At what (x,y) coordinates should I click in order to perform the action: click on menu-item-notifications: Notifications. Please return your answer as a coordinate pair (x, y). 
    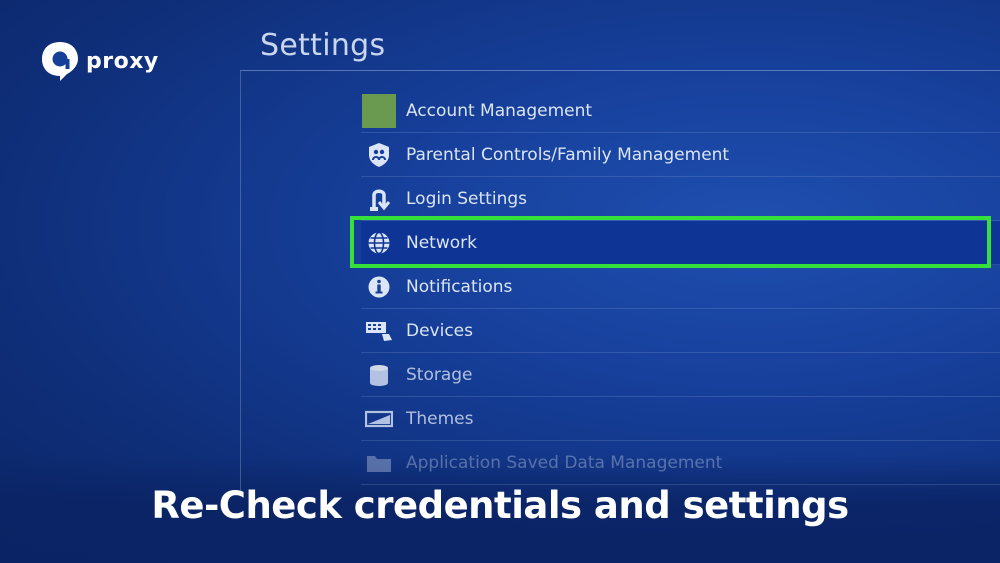
    Looking at the image, I should click on (680, 287).